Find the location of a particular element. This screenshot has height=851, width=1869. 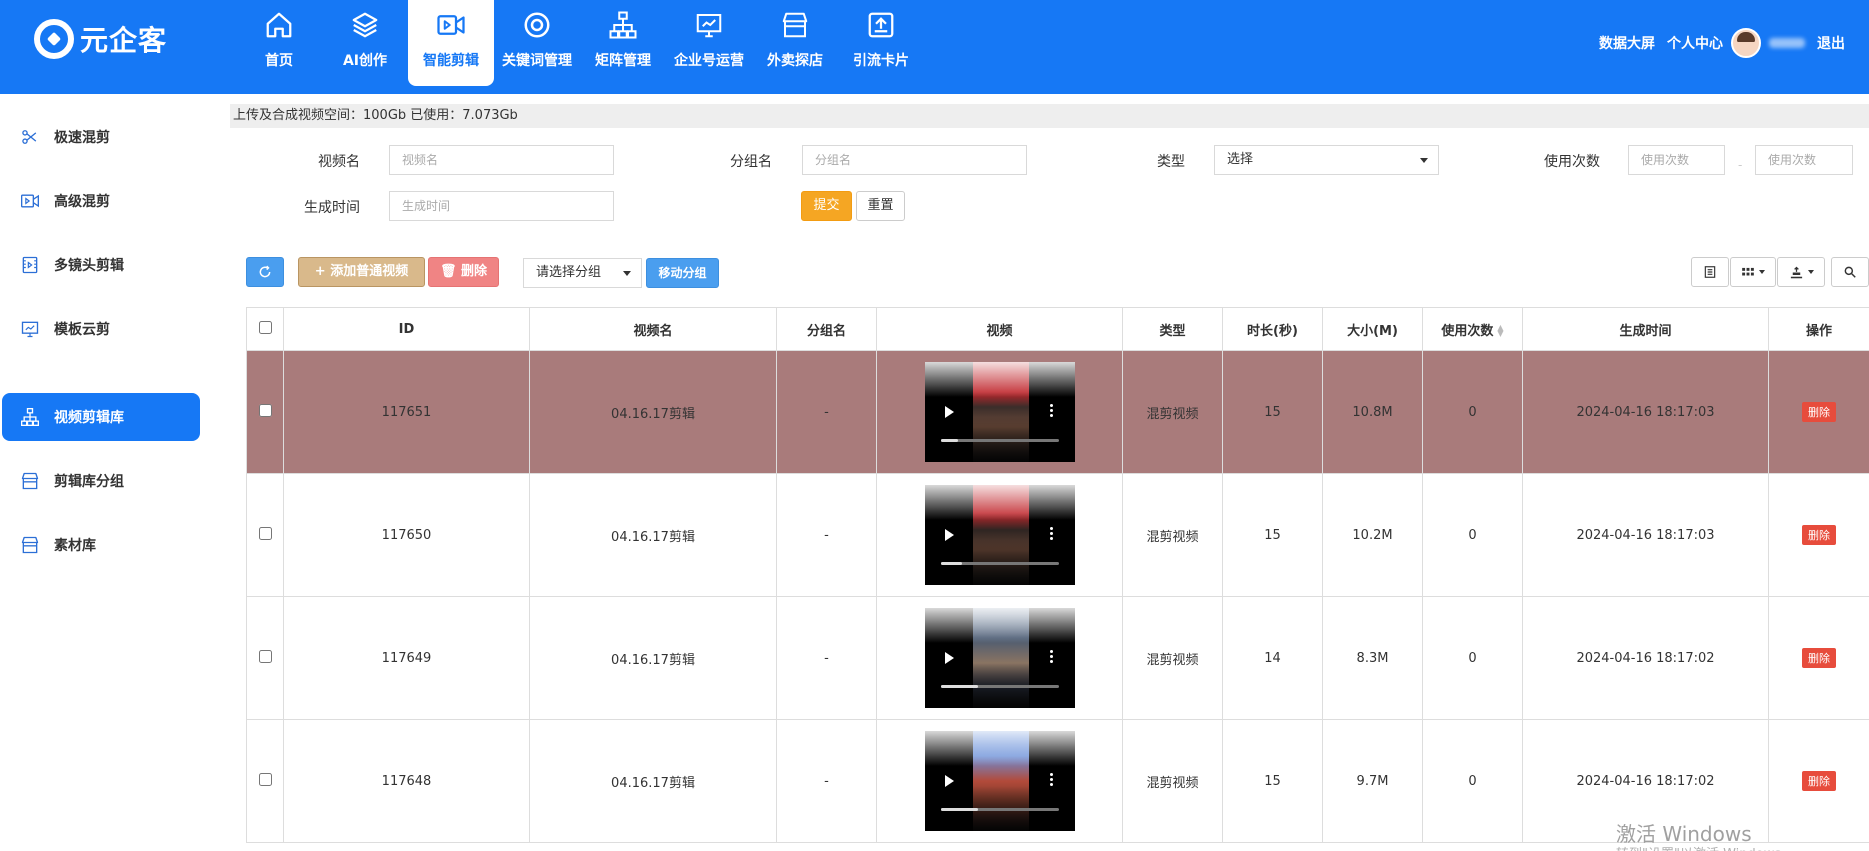

sort-icon: ▲ ▼ is located at coordinates (1500, 331).